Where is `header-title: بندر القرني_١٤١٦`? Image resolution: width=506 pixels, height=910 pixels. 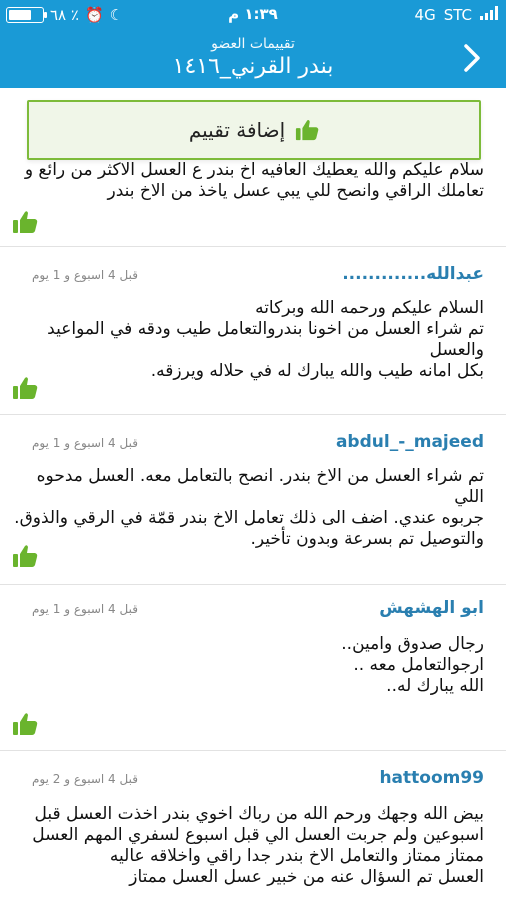 header-title: بندر القرني_١٤١٦ is located at coordinates (253, 66).